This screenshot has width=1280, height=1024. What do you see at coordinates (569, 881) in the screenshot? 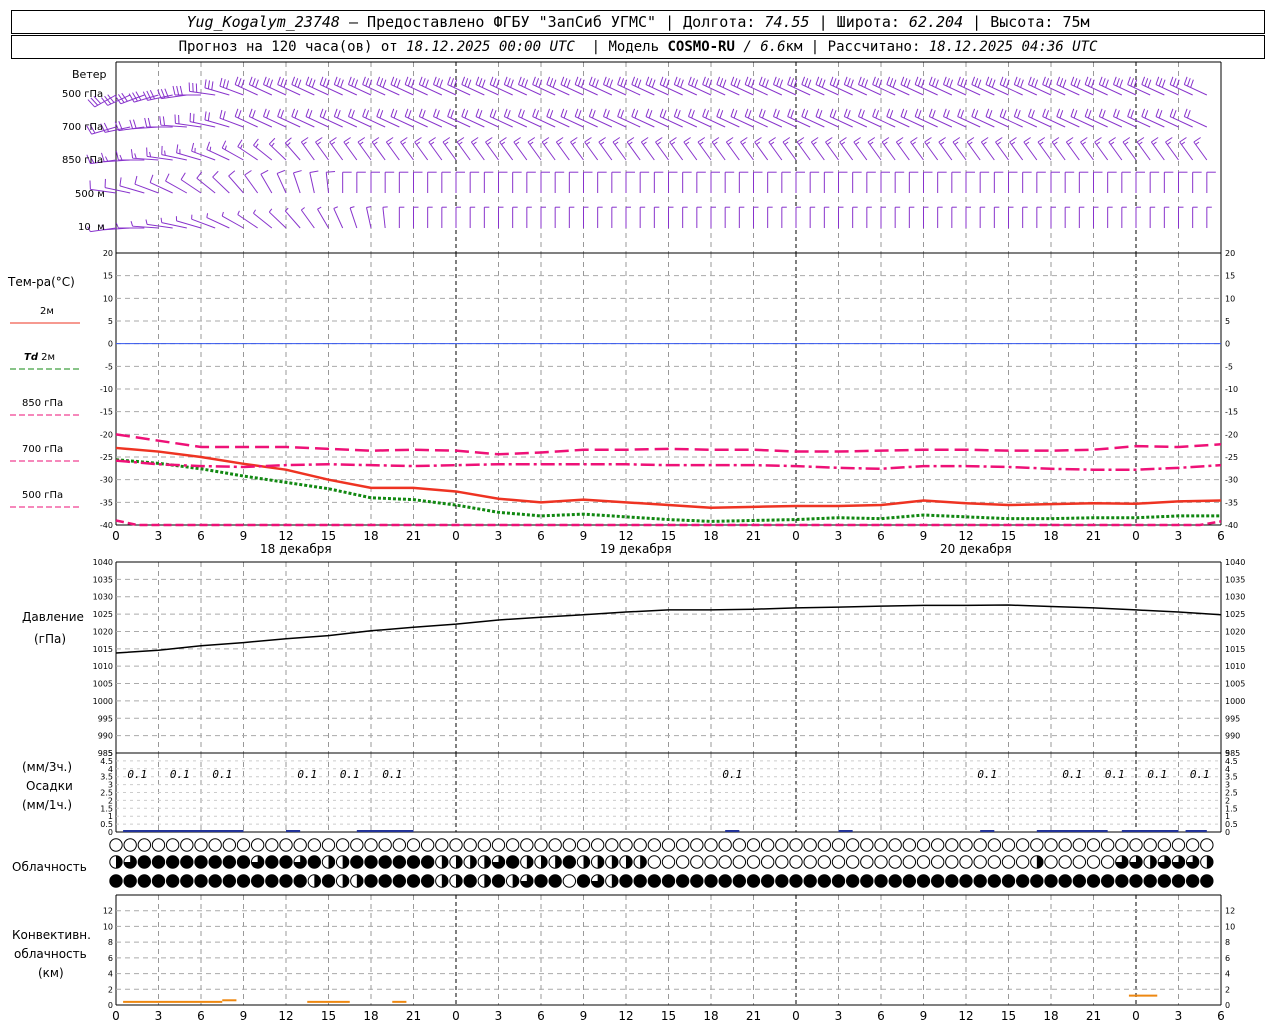
I see `cloud-high-symbol` at bounding box center [569, 881].